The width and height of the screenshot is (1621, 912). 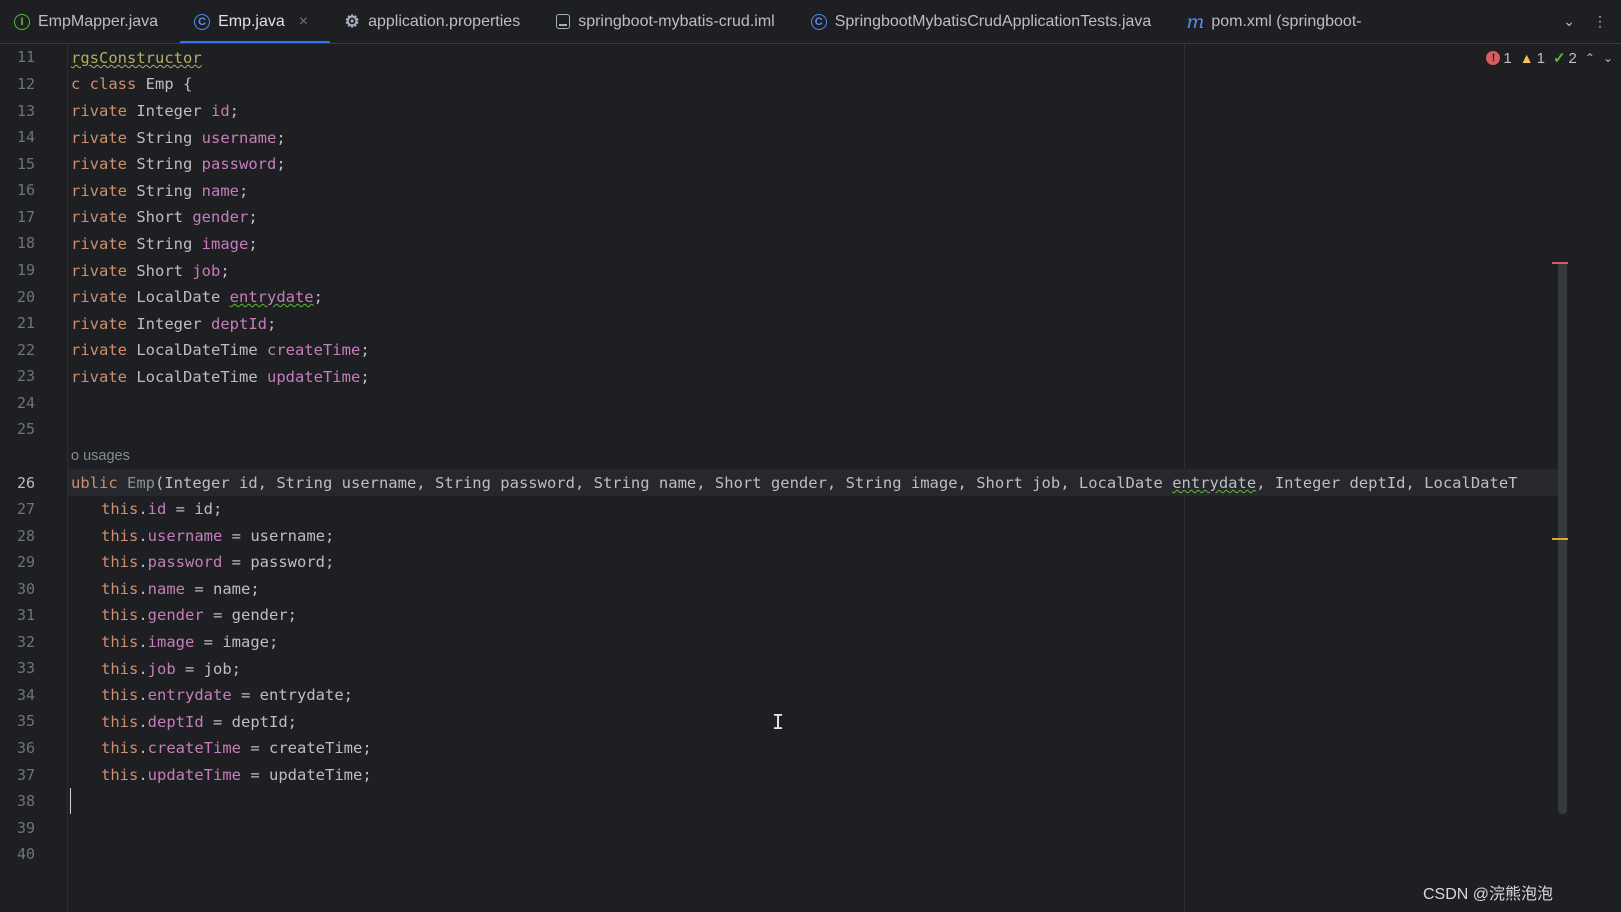 I want to click on line-number: 40, so click(x=25, y=854).